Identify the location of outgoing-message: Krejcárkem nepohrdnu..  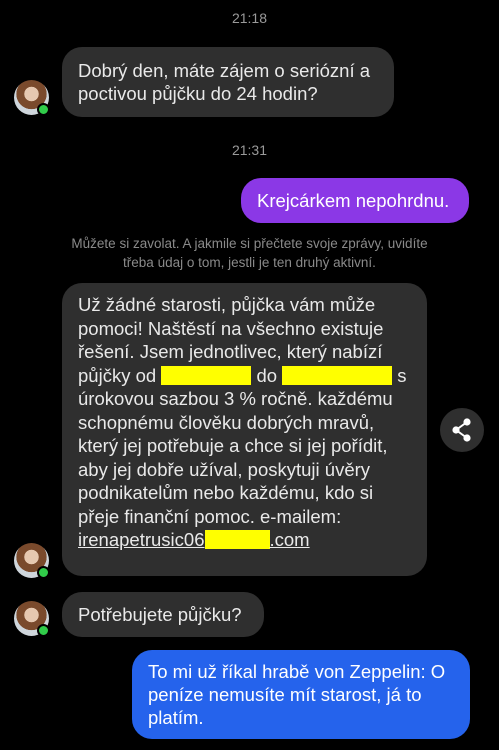
(355, 200).